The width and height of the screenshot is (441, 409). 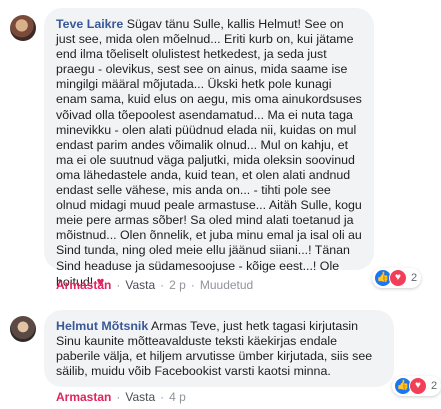 I want to click on comment-timestamp: 2 p, so click(x=177, y=285).